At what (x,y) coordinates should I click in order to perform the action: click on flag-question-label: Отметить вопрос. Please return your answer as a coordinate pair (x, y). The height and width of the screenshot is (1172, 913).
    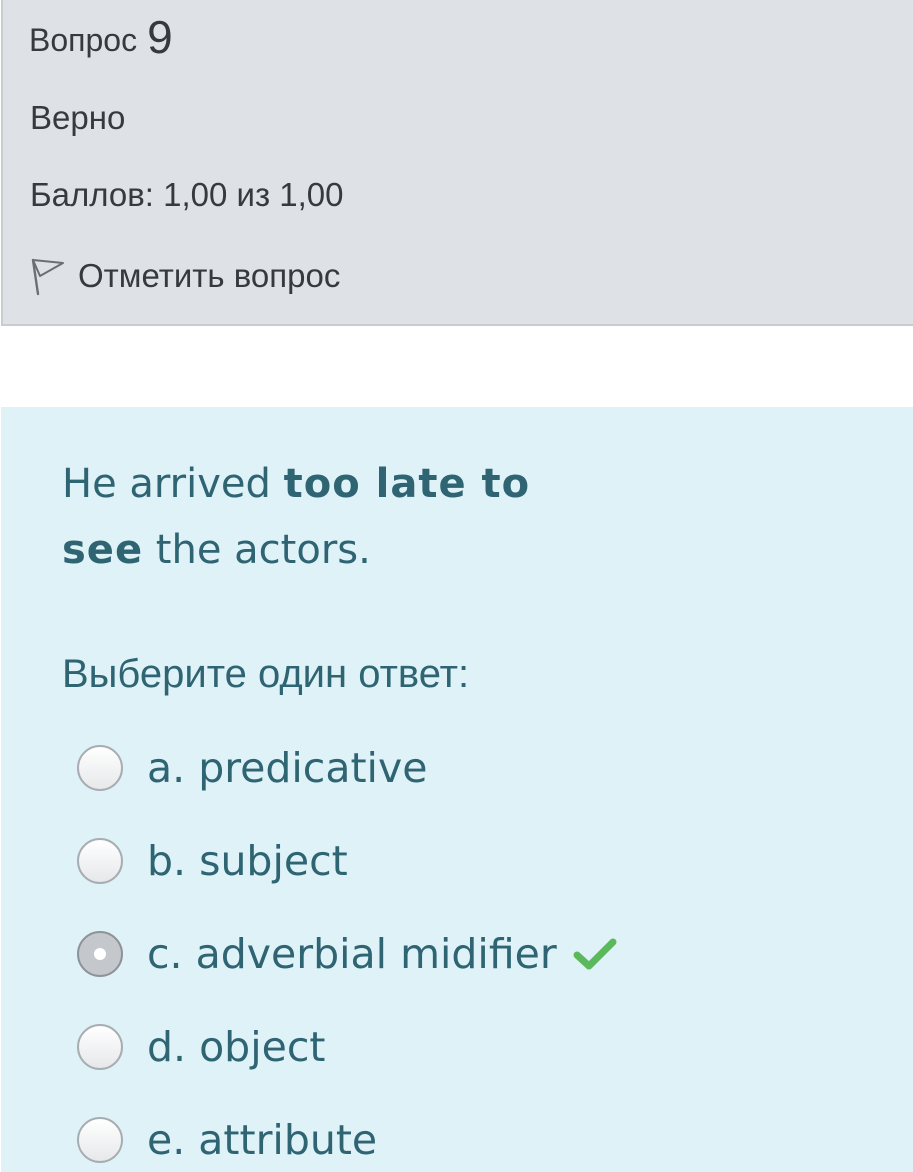
    Looking at the image, I should click on (209, 275).